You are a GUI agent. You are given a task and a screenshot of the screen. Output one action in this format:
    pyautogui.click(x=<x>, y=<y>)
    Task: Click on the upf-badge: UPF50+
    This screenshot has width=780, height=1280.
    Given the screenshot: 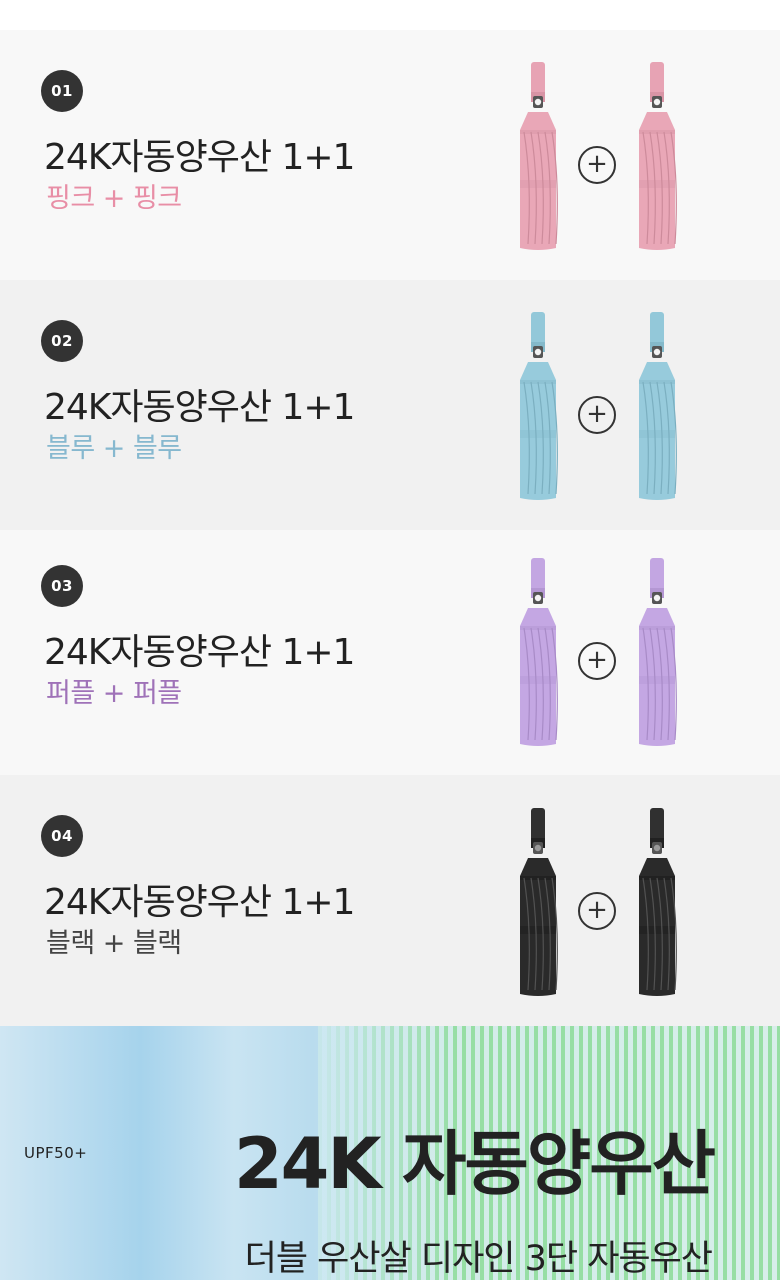 What is the action you would take?
    pyautogui.click(x=56, y=1153)
    